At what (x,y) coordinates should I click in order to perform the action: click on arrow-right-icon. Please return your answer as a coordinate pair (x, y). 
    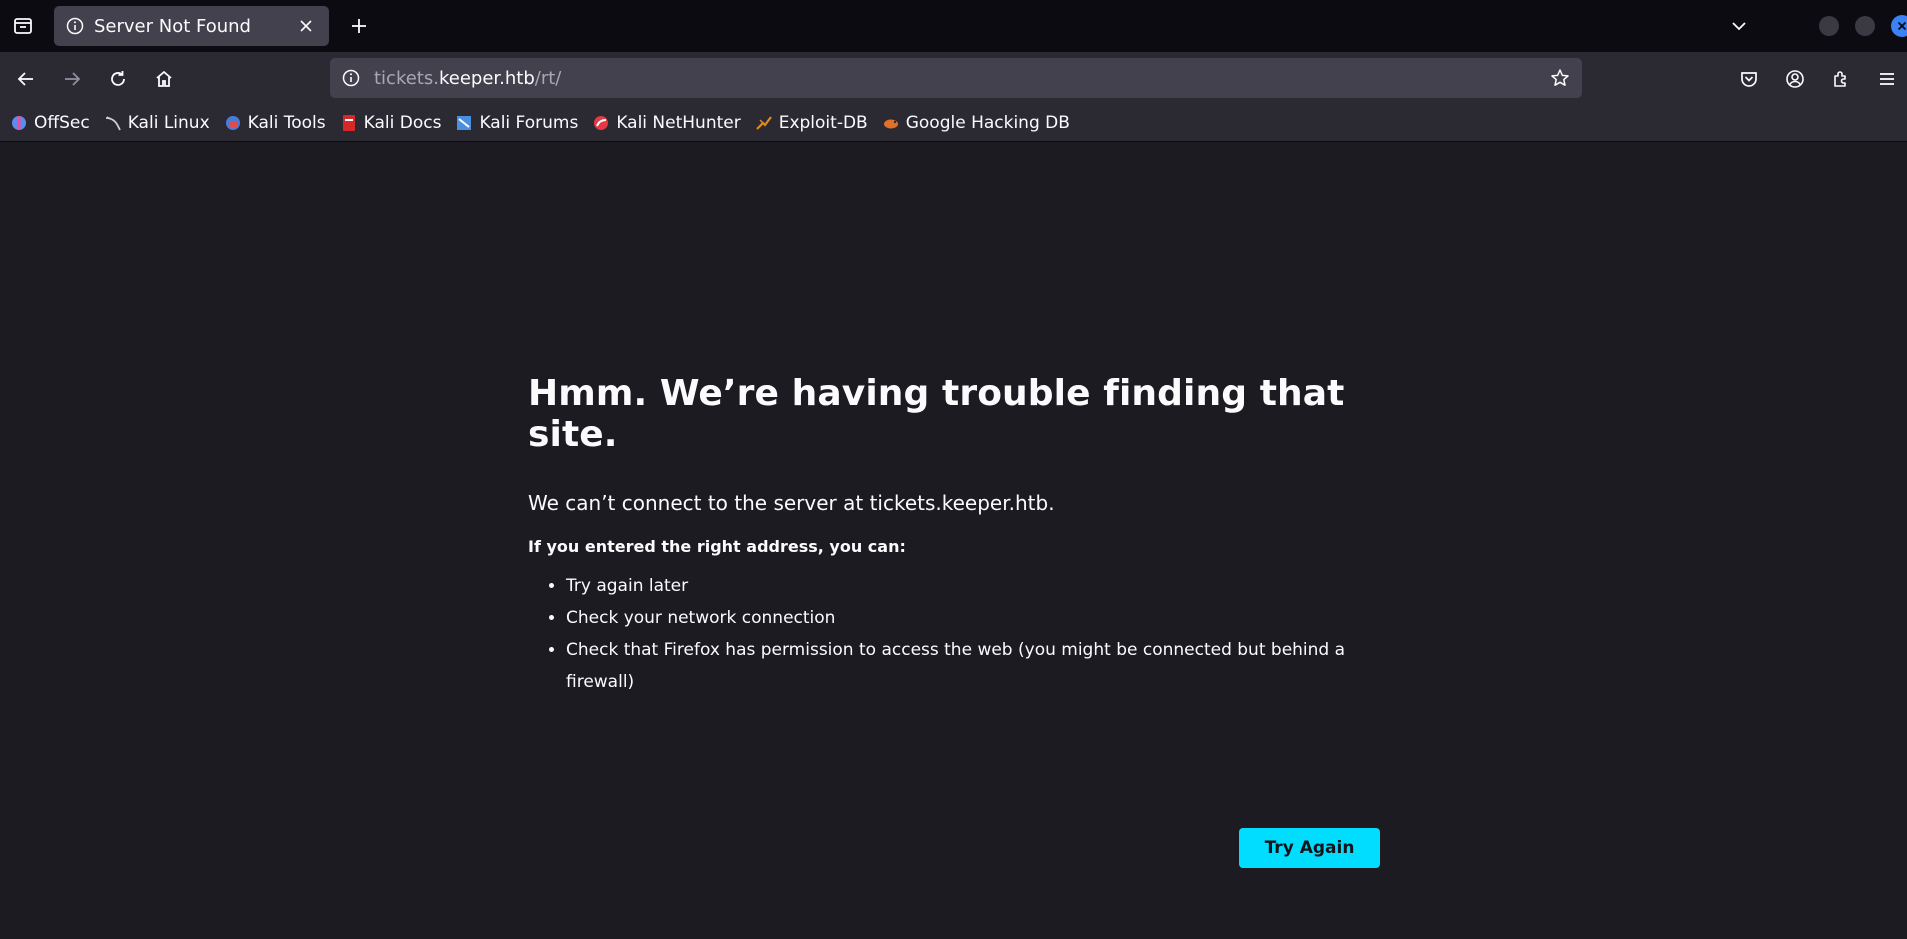
    Looking at the image, I should click on (72, 79).